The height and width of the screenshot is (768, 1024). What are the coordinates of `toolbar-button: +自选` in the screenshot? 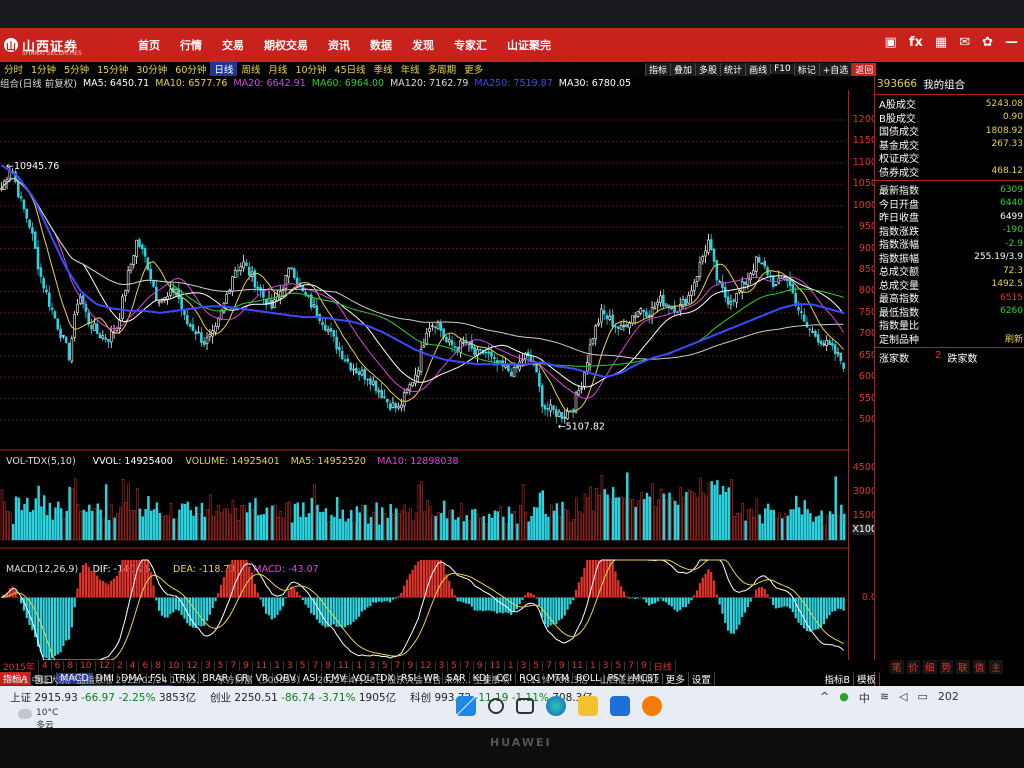 It's located at (835, 69).